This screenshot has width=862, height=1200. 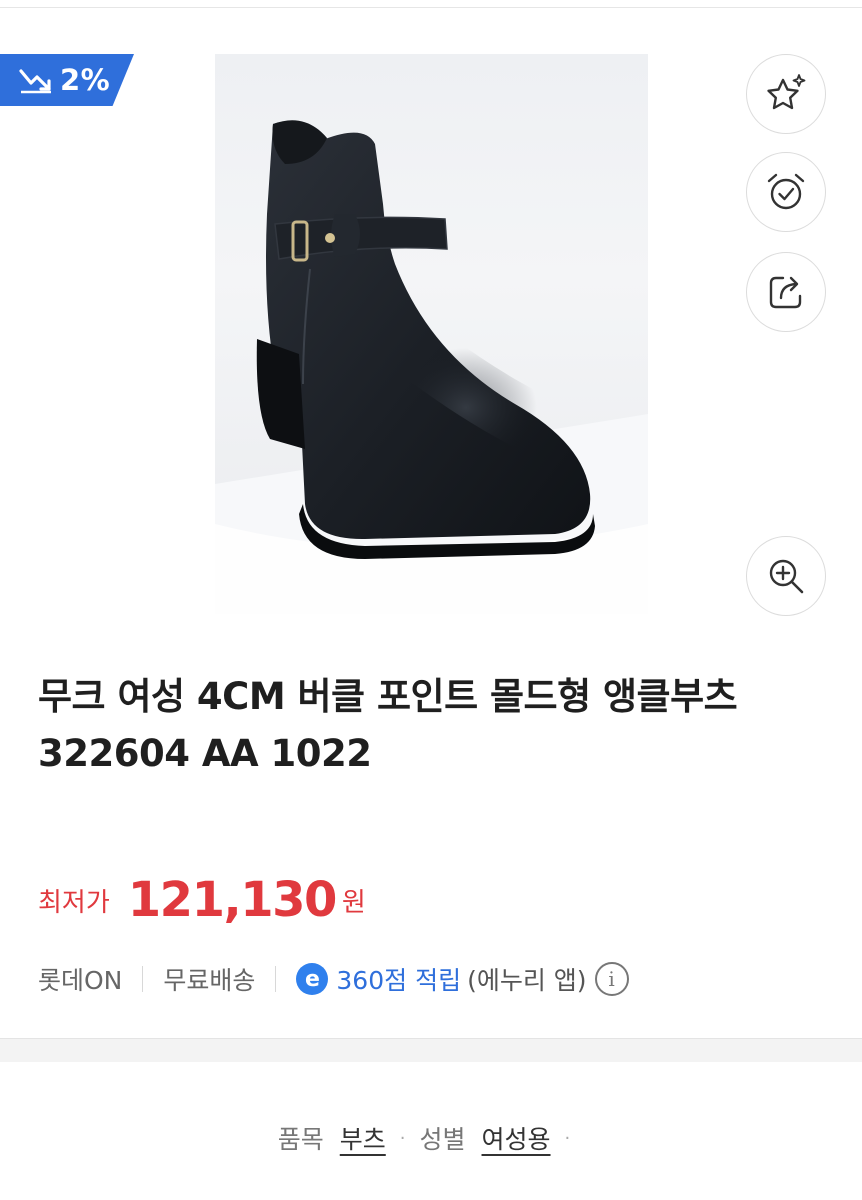 I want to click on price-alarm-button, so click(x=786, y=192).